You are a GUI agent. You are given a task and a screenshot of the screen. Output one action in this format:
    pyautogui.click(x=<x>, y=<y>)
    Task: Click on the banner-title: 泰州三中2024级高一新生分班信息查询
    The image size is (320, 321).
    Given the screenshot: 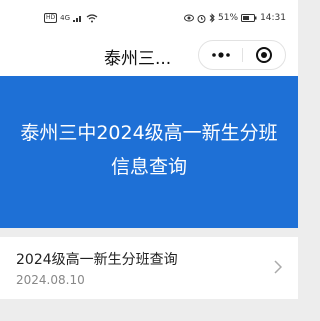 What is the action you would take?
    pyautogui.click(x=149, y=150)
    